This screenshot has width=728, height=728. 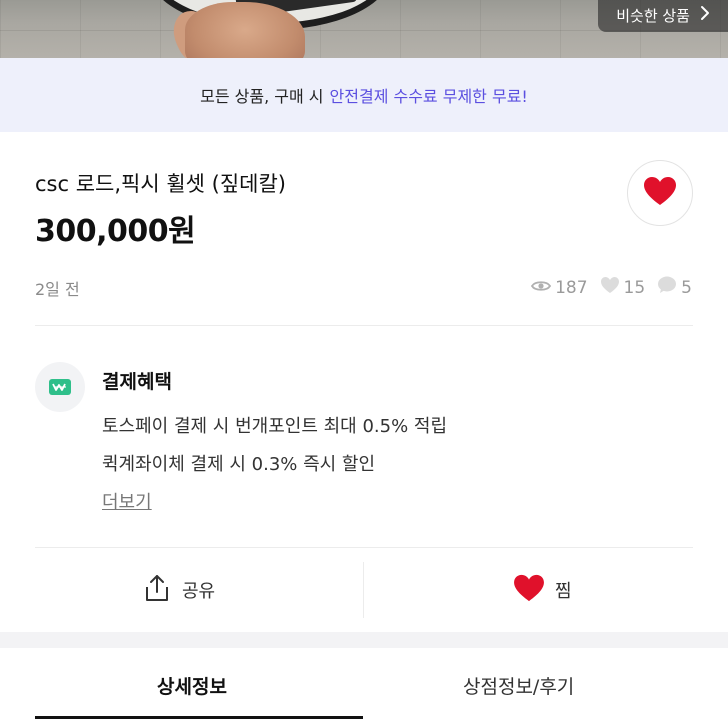 What do you see at coordinates (262, 96) in the screenshot?
I see `banner-text: 모든 상품, 구매 시` at bounding box center [262, 96].